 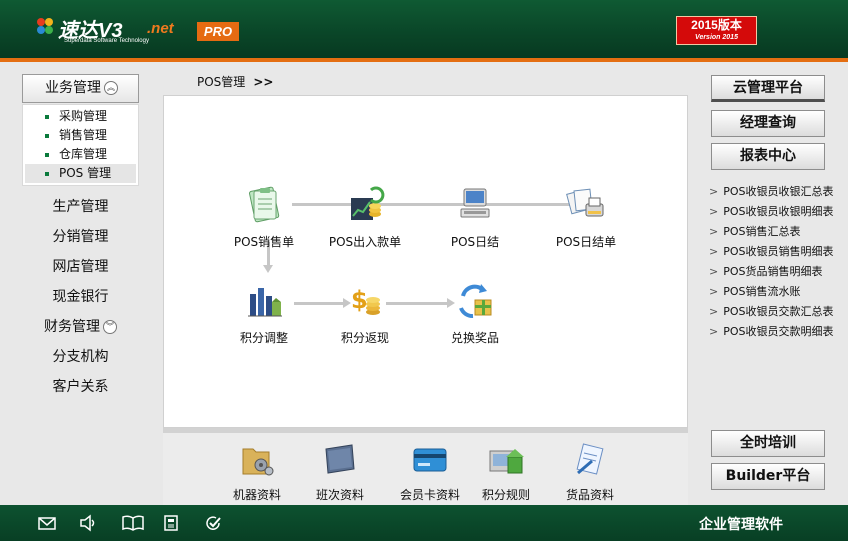 I want to click on member-card-icon, so click(x=430, y=460).